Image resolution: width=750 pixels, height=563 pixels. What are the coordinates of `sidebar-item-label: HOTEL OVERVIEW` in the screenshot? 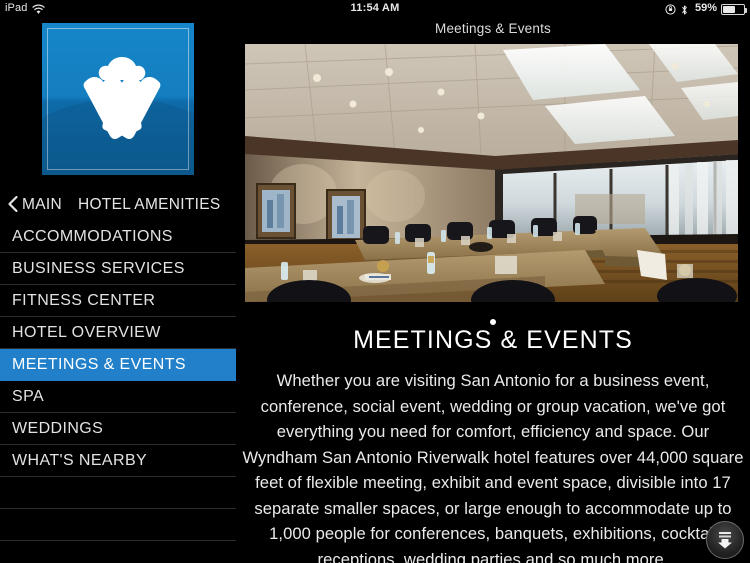 It's located at (86, 332).